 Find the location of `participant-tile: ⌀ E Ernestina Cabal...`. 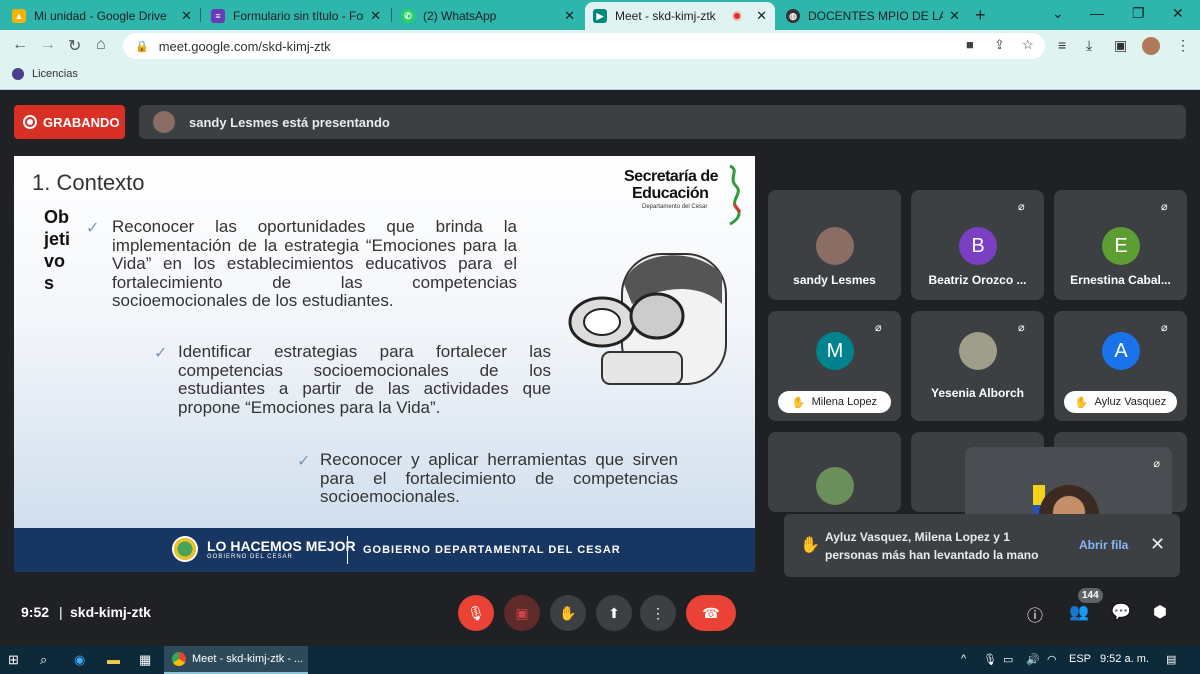

participant-tile: ⌀ E Ernestina Cabal... is located at coordinates (1120, 245).